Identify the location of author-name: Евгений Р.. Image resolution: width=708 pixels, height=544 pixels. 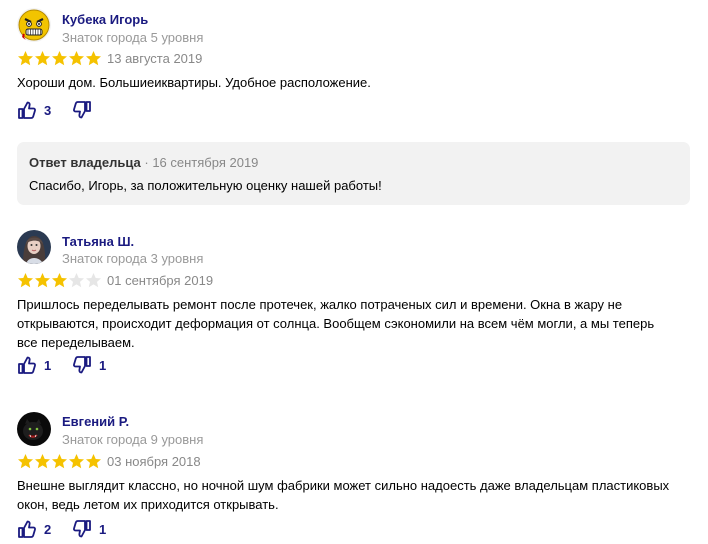
(95, 421).